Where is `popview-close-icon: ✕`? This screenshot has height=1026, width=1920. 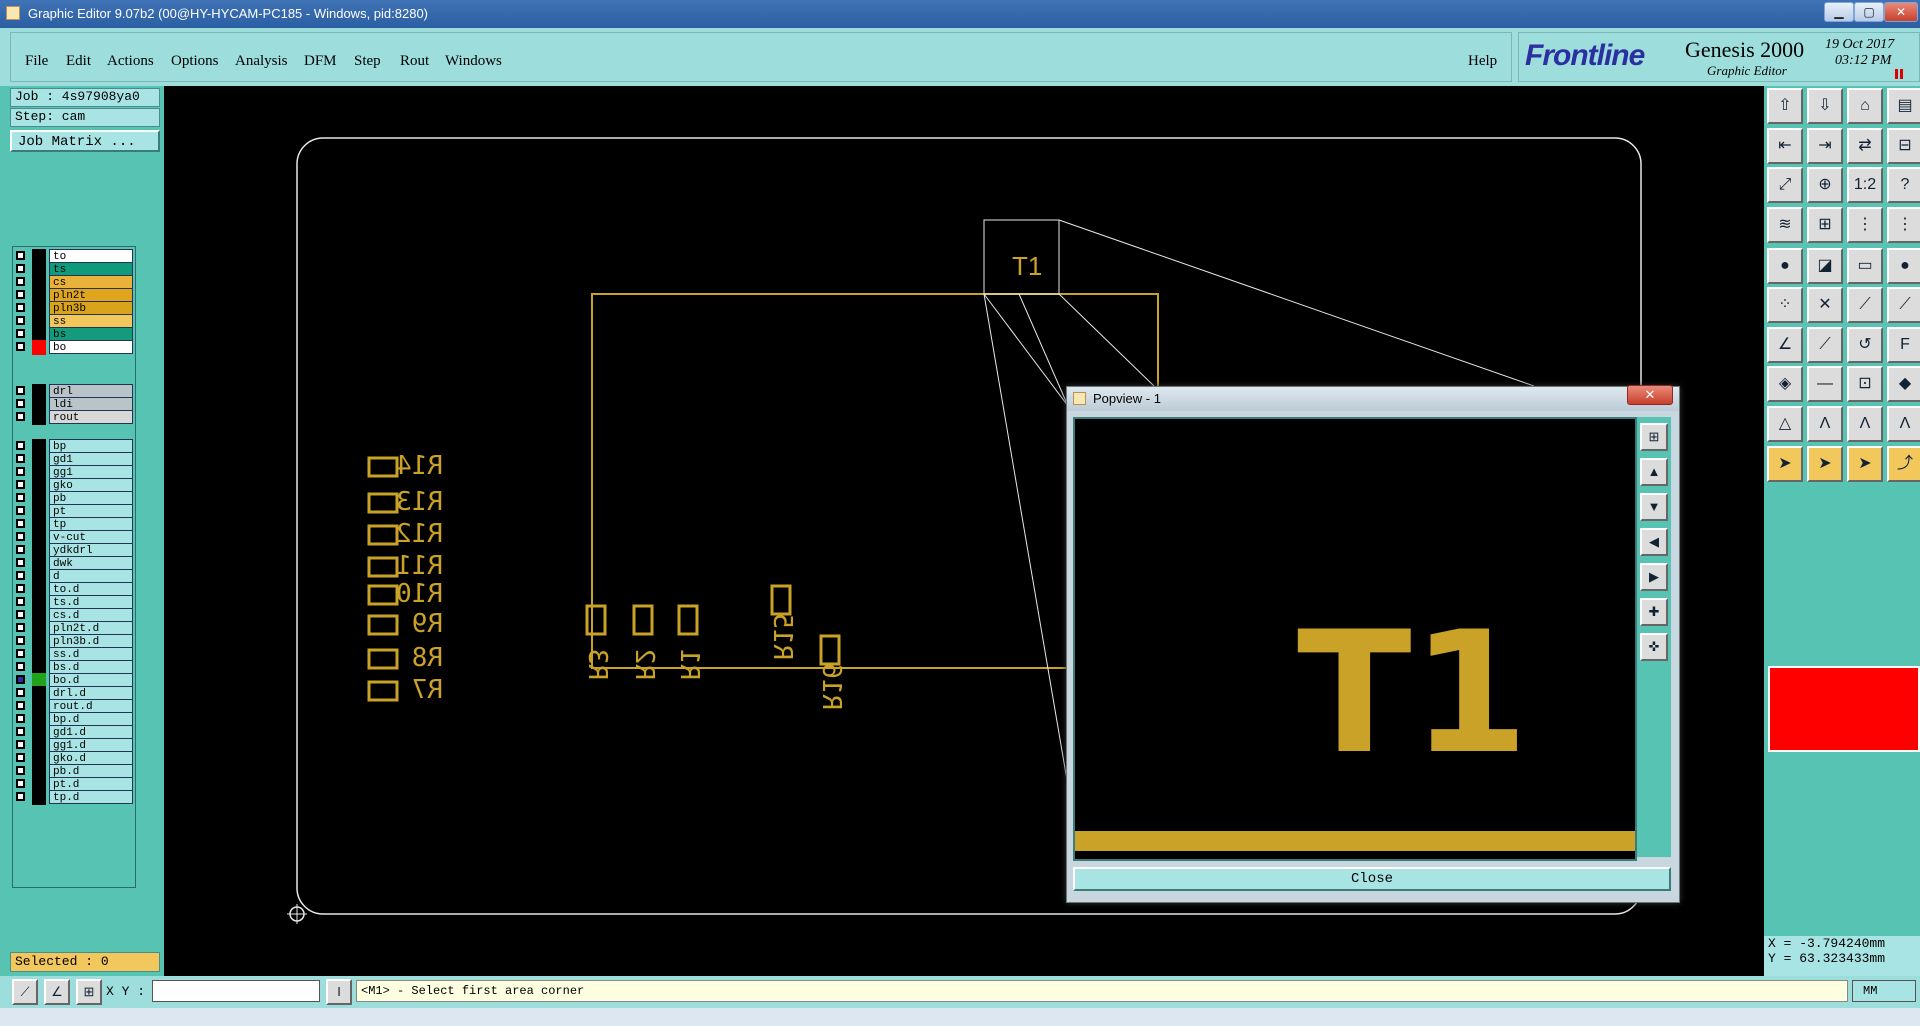
popview-close-icon: ✕ is located at coordinates (1650, 395).